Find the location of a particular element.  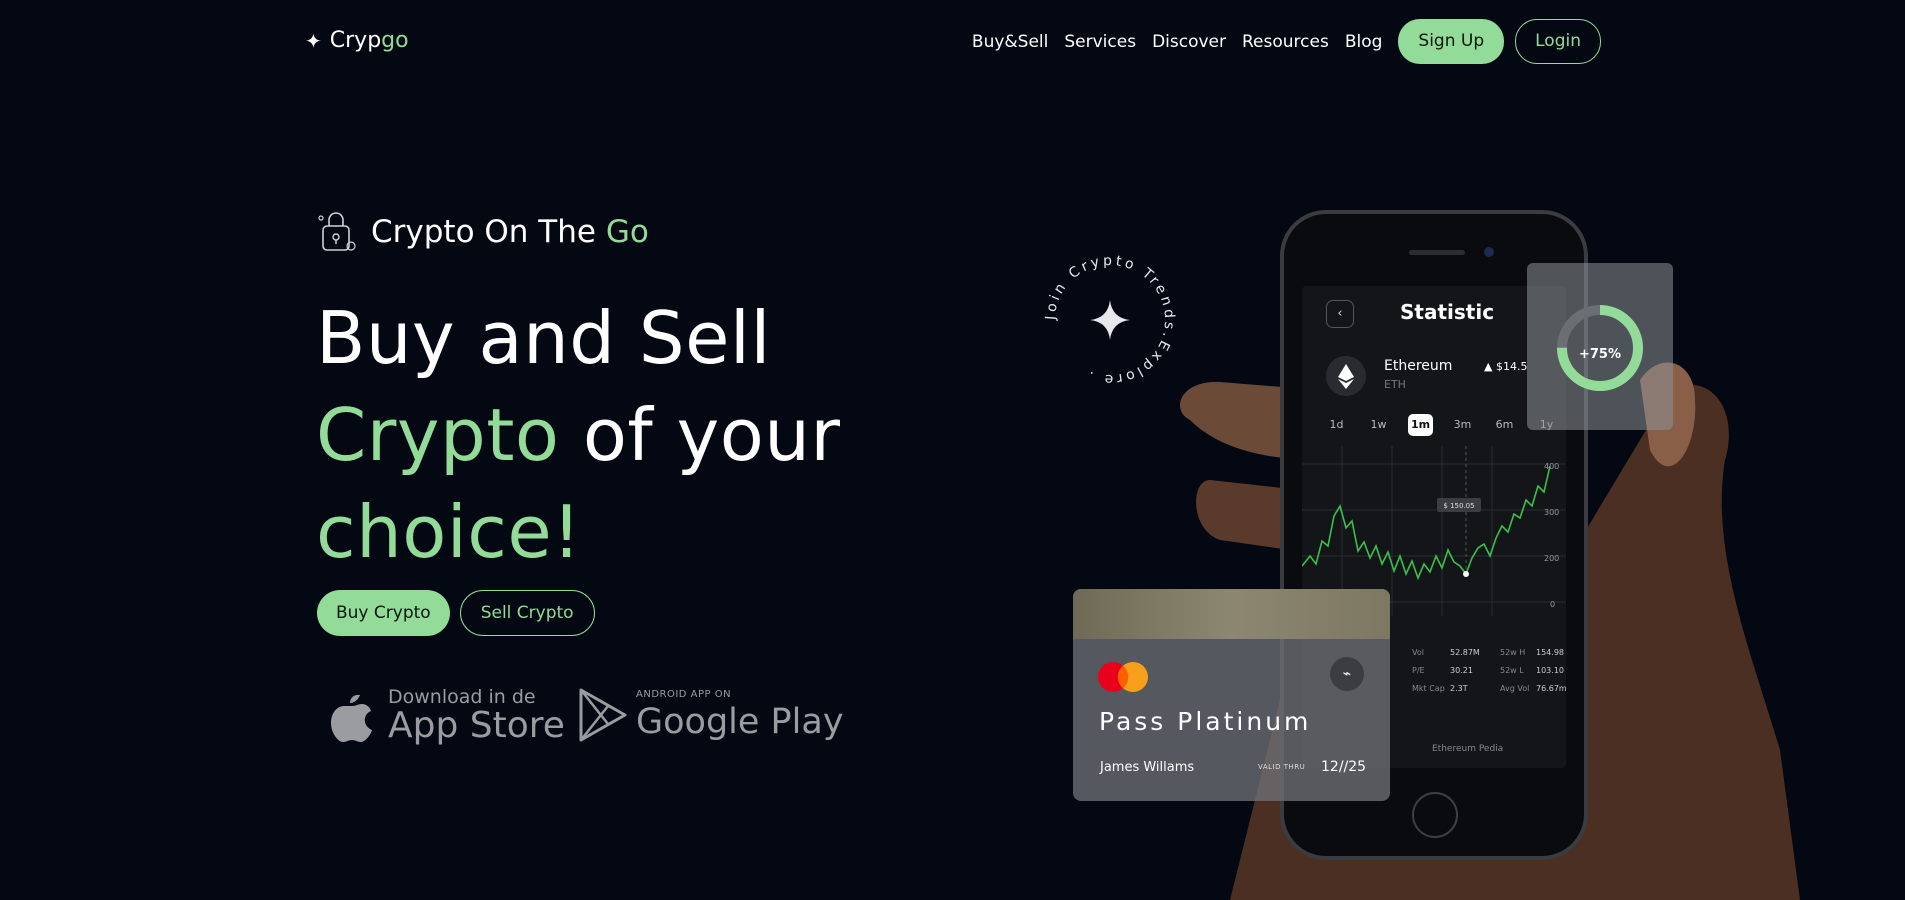

y-tick-300: 300 is located at coordinates (1552, 512).